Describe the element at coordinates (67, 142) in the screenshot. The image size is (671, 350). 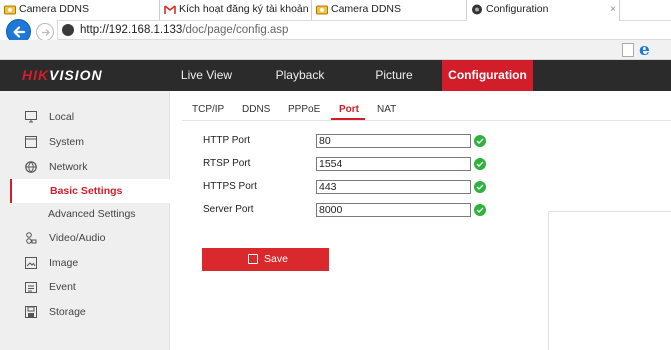
I see `sidebar-item-label: System` at that location.